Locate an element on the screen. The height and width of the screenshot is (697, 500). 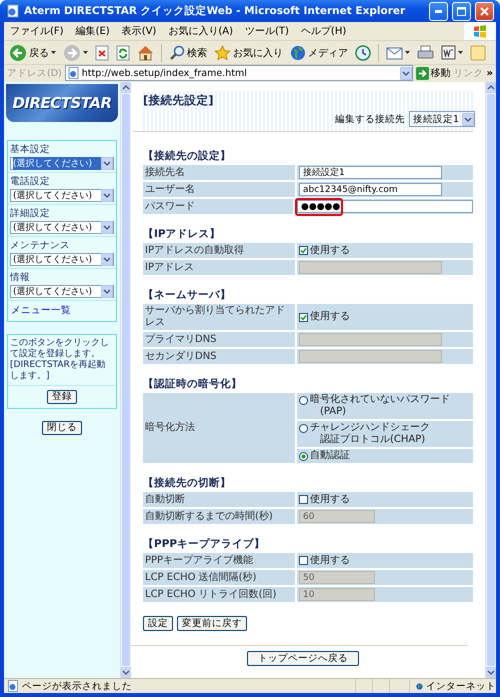
address-label: アドレス(D) is located at coordinates (34, 73).